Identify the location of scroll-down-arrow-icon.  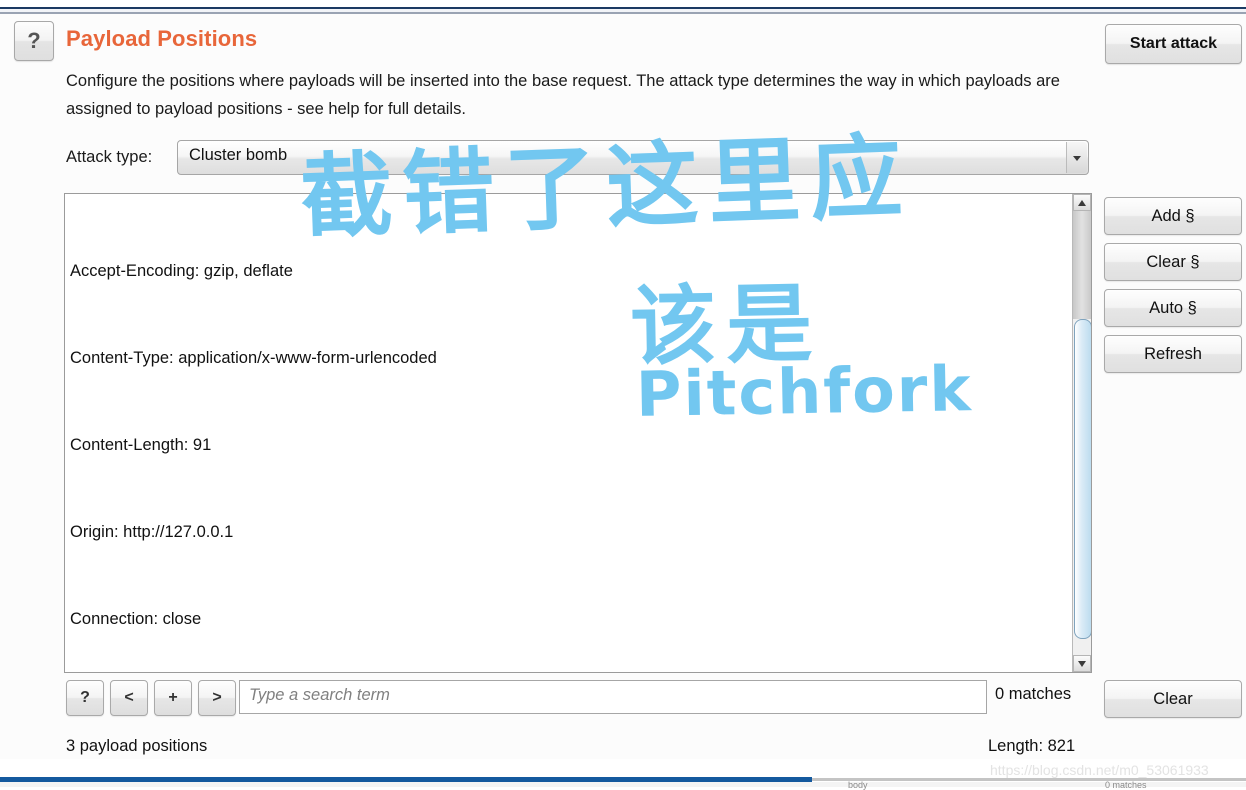
(1082, 663).